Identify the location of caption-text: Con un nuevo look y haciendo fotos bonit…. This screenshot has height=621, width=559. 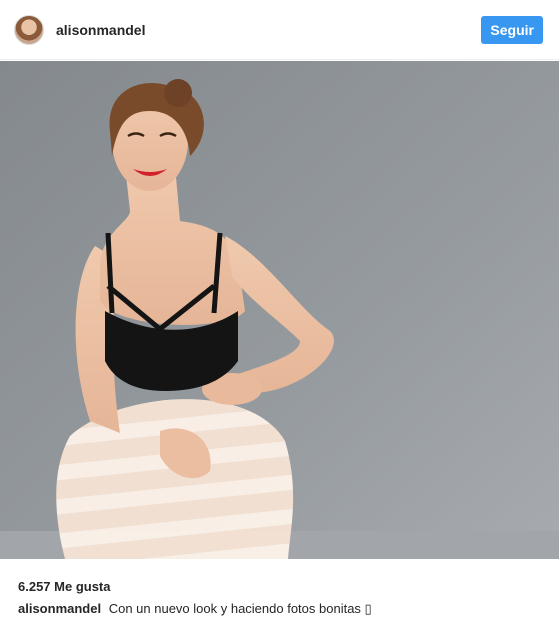
(240, 608).